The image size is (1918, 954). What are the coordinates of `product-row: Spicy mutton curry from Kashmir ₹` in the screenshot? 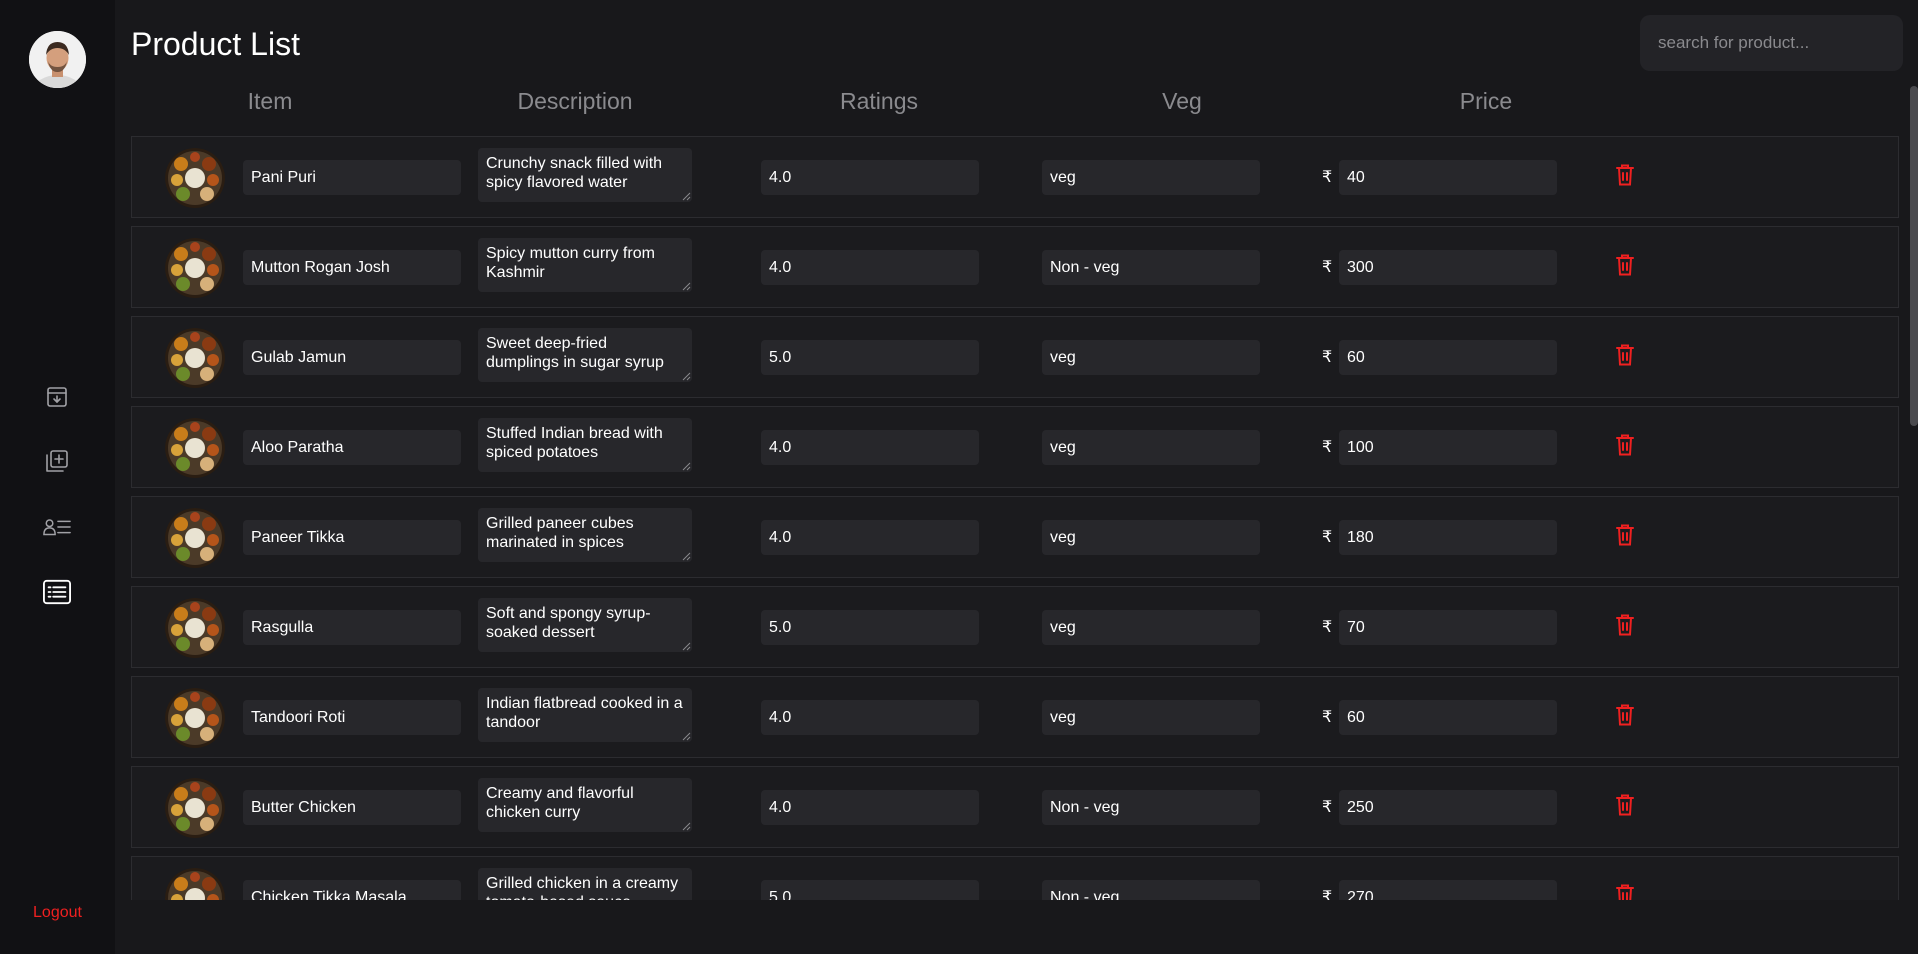 It's located at (1015, 267).